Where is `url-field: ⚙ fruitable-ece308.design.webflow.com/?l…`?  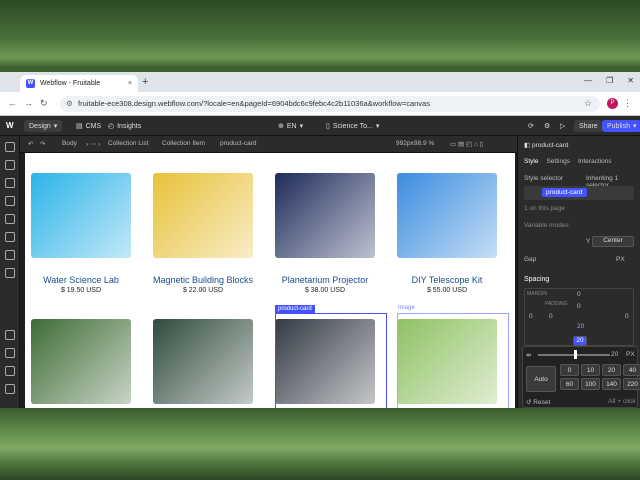 url-field: ⚙ fruitable-ece308.design.webflow.com/?l… is located at coordinates (330, 104).